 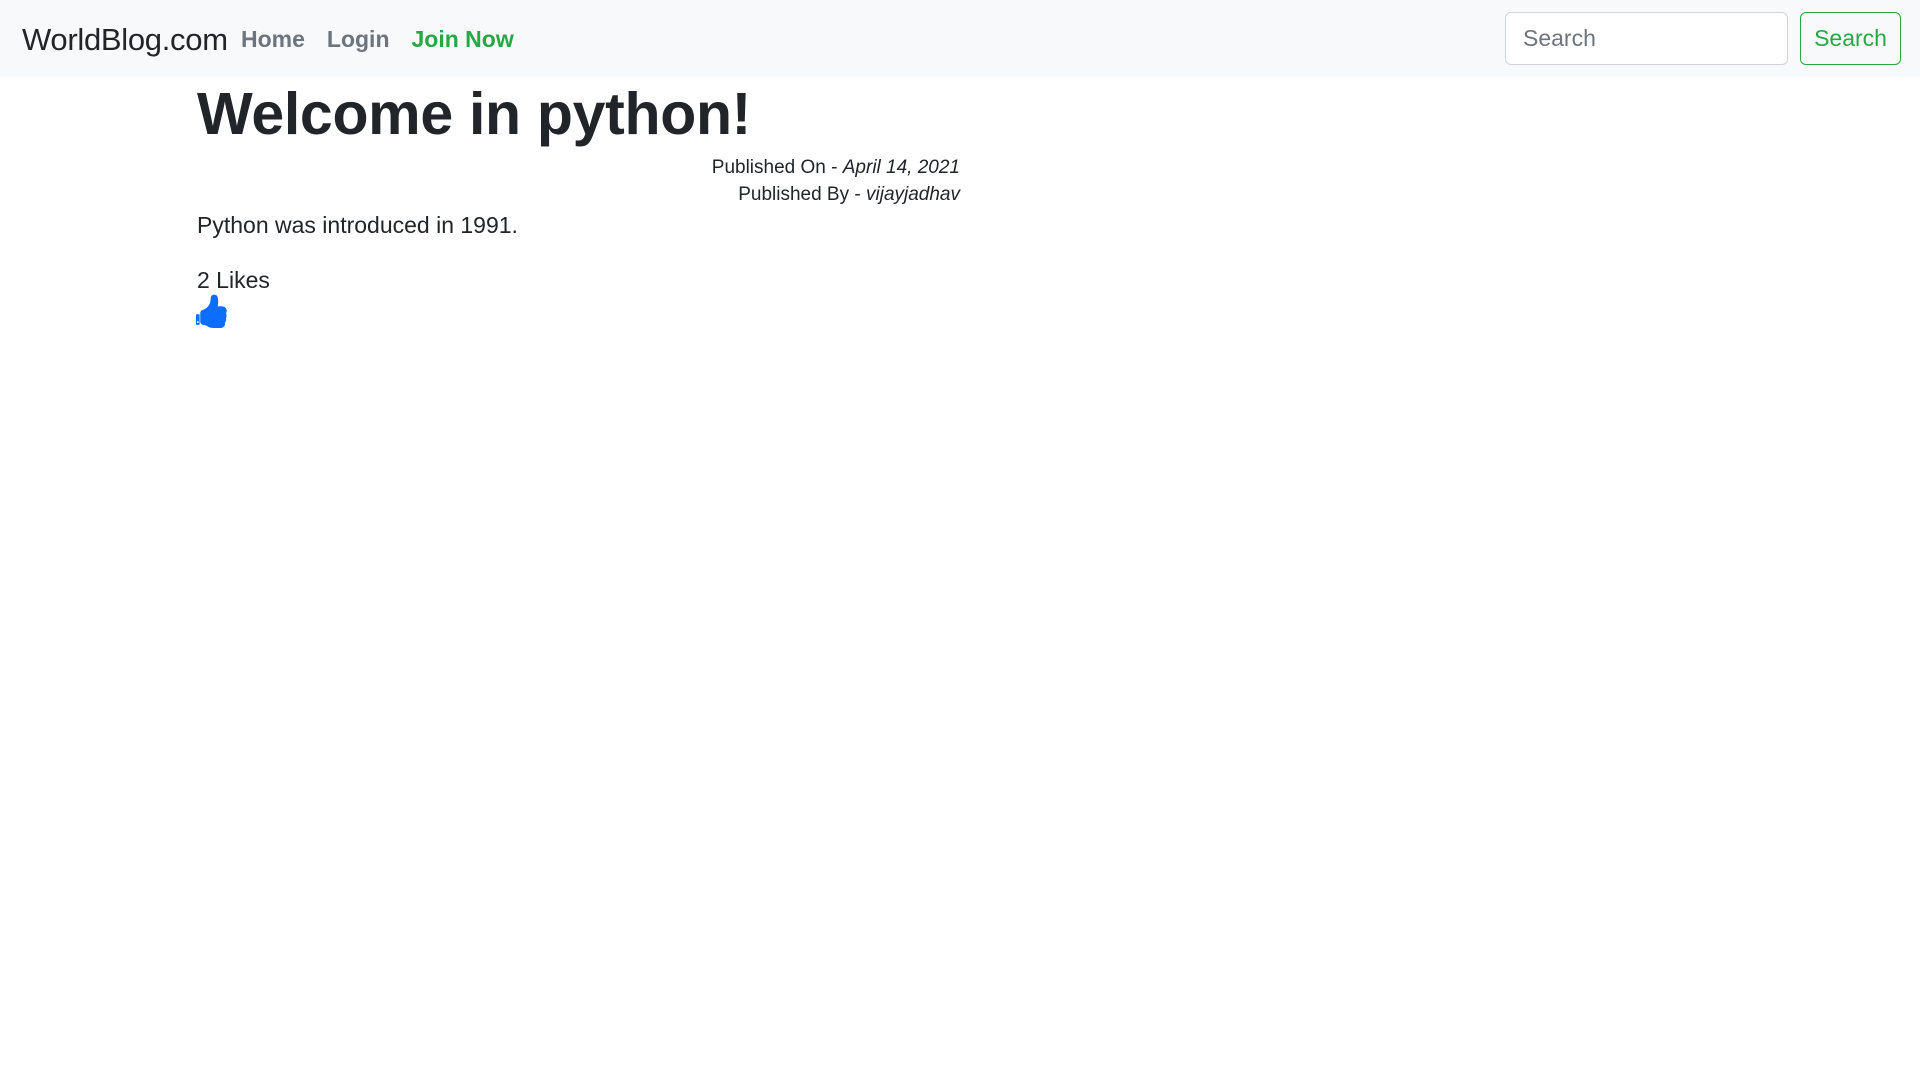 What do you see at coordinates (777, 167) in the screenshot?
I see `published-on-label: Published On -` at bounding box center [777, 167].